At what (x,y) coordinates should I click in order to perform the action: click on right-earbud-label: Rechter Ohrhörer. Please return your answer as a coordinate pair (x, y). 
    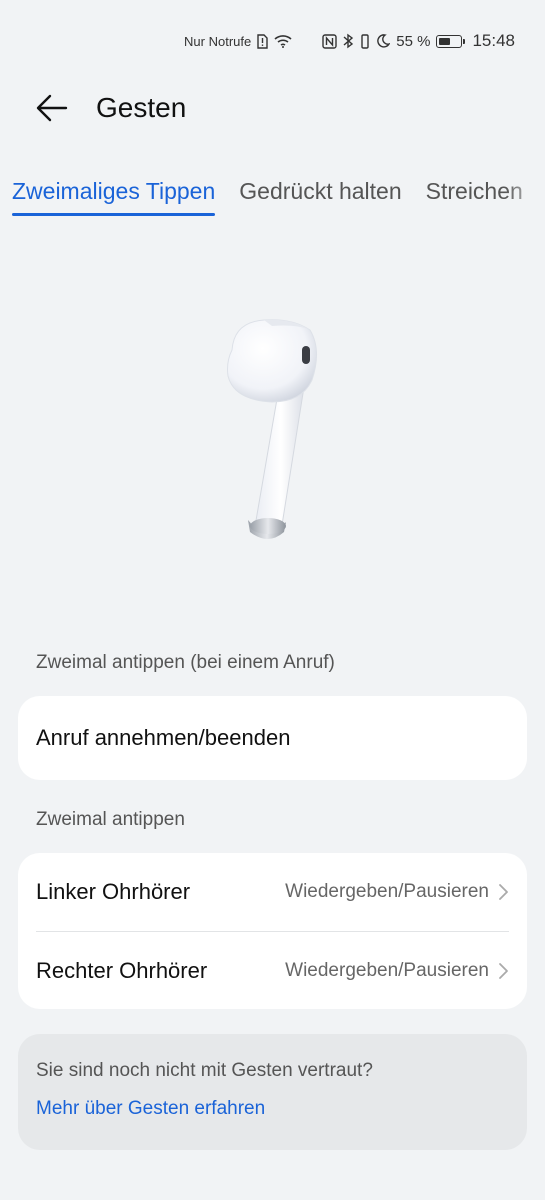
    Looking at the image, I should click on (122, 970).